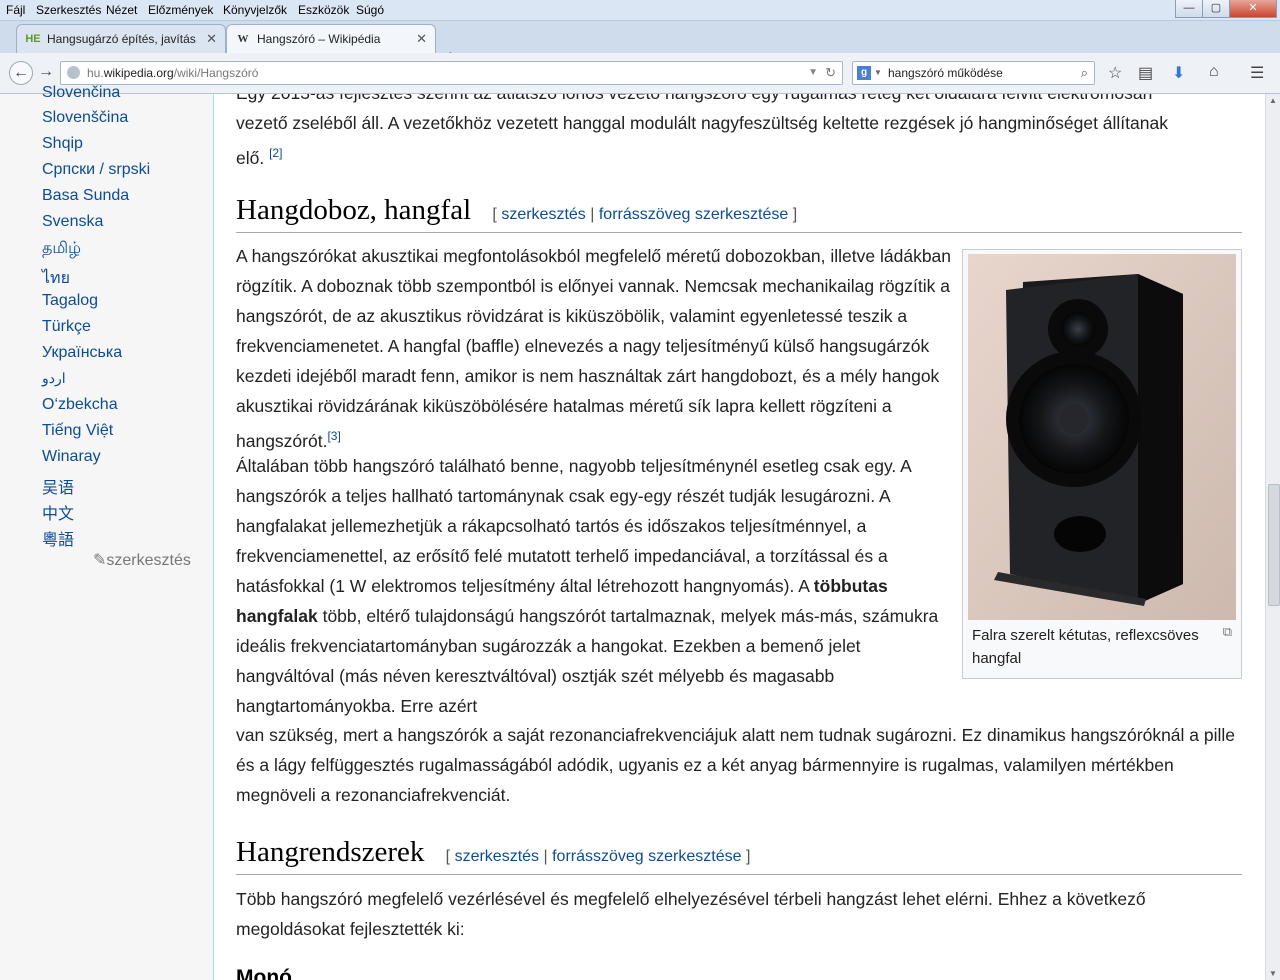  What do you see at coordinates (275, 153) in the screenshot?
I see `reference-link: [2]` at bounding box center [275, 153].